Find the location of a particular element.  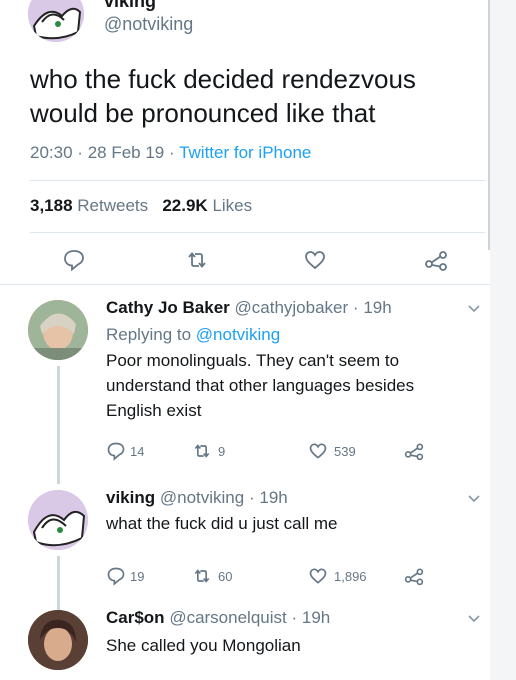

retweets-stat: 3,188 Retweets is located at coordinates (89, 205).